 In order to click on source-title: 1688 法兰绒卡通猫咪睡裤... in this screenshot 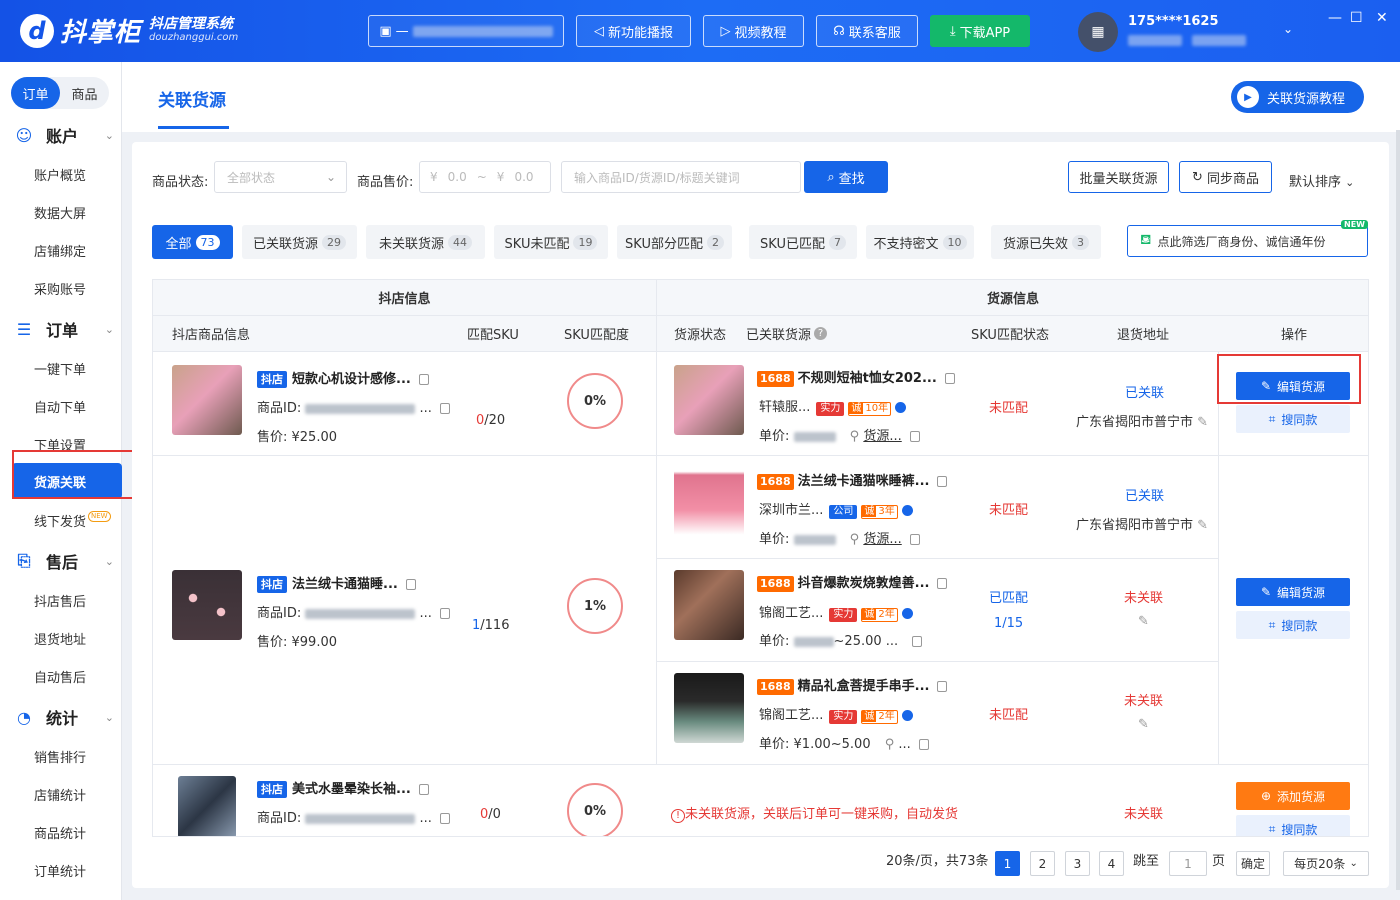, I will do `click(852, 480)`.